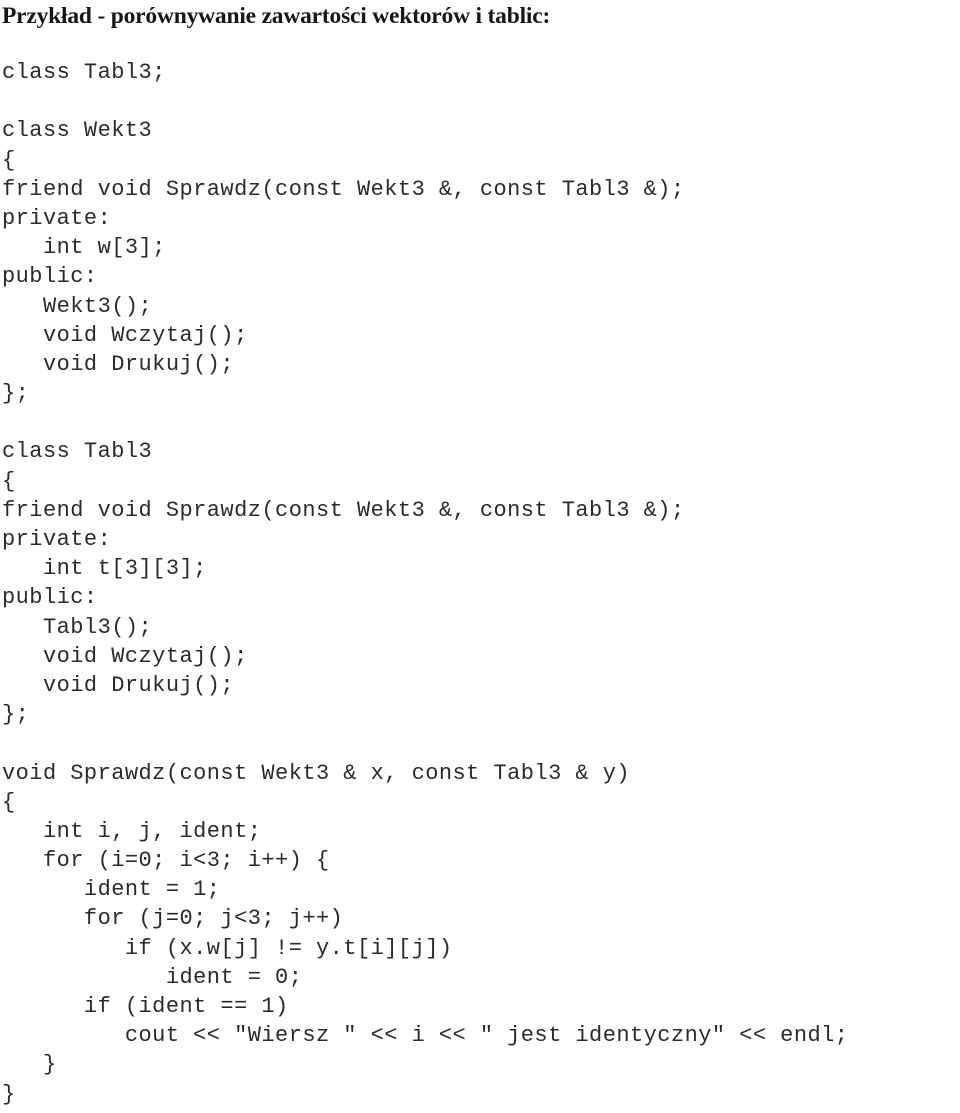 Image resolution: width=960 pixels, height=1113 pixels. I want to click on code-line: for (j=0; j<3; j++), so click(173, 919).